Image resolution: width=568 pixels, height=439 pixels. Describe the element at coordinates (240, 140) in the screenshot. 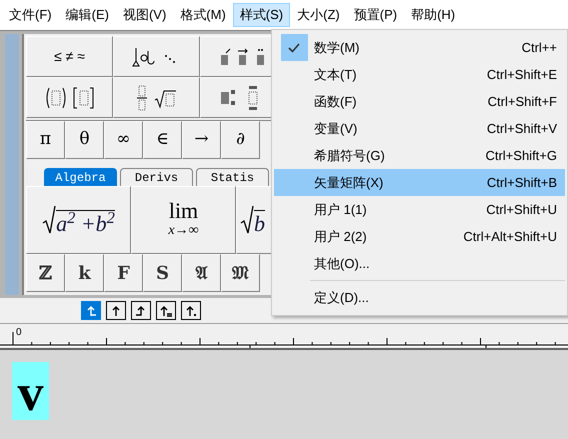

I see `symbol-button: ∂` at that location.